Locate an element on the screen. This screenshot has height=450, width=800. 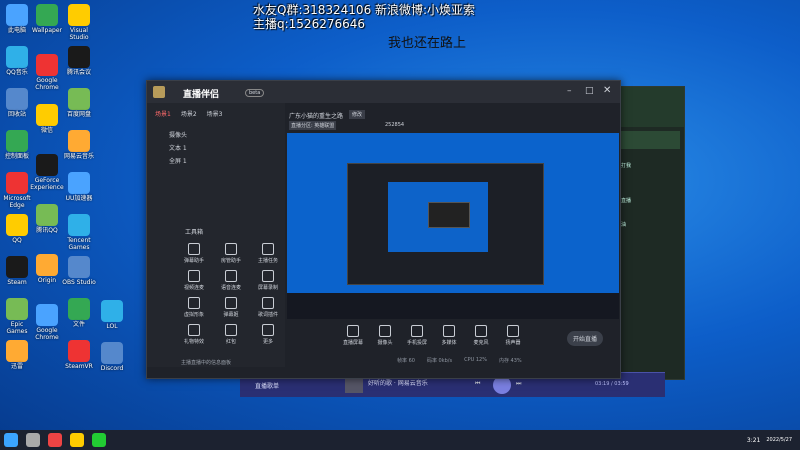
desktop-item-c1-3-icon is located at coordinates (17, 141).